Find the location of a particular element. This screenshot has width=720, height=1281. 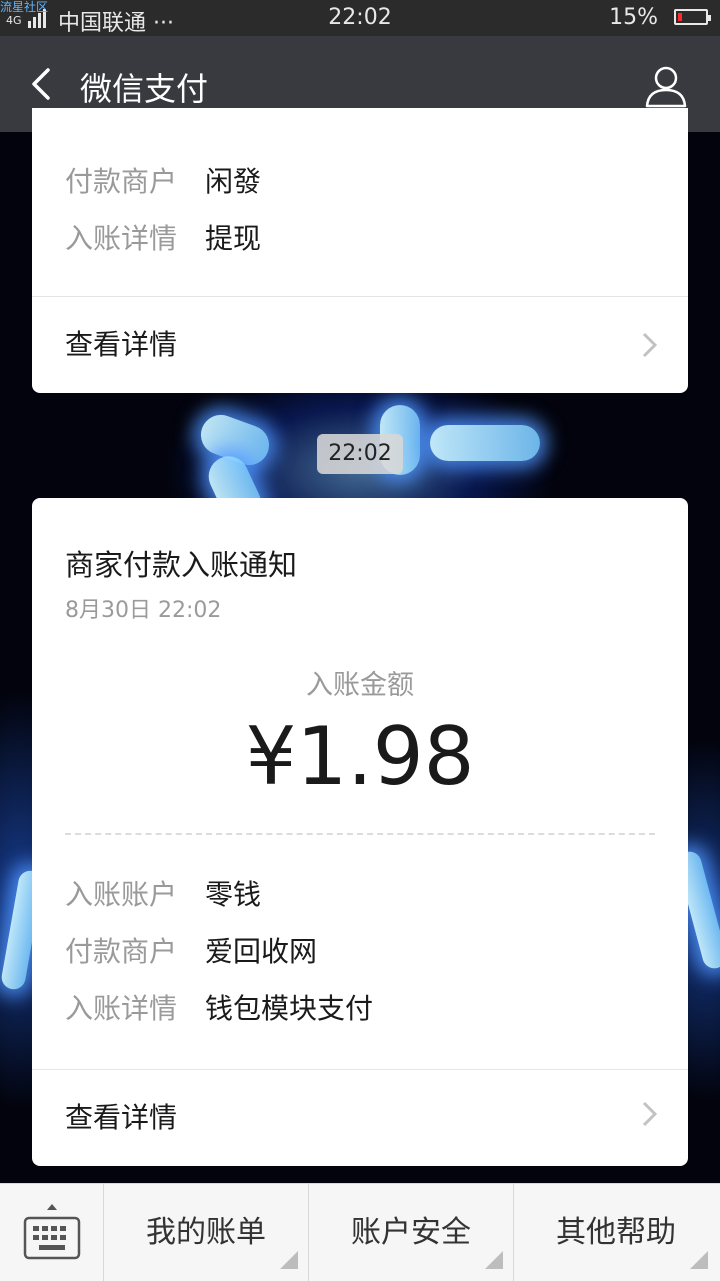

info-row: 入账详情 钱包模块支付 is located at coordinates (219, 1007).